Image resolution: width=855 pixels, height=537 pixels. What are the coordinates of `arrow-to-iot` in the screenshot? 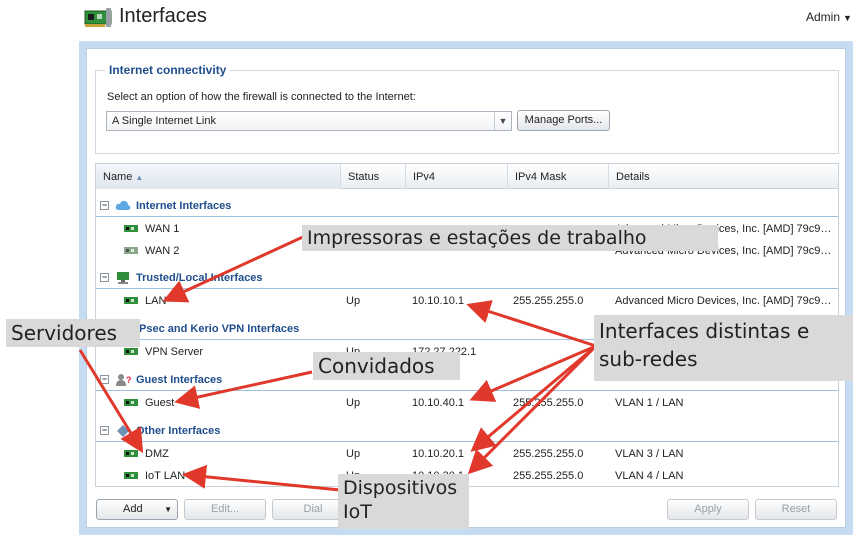 It's located at (261, 478).